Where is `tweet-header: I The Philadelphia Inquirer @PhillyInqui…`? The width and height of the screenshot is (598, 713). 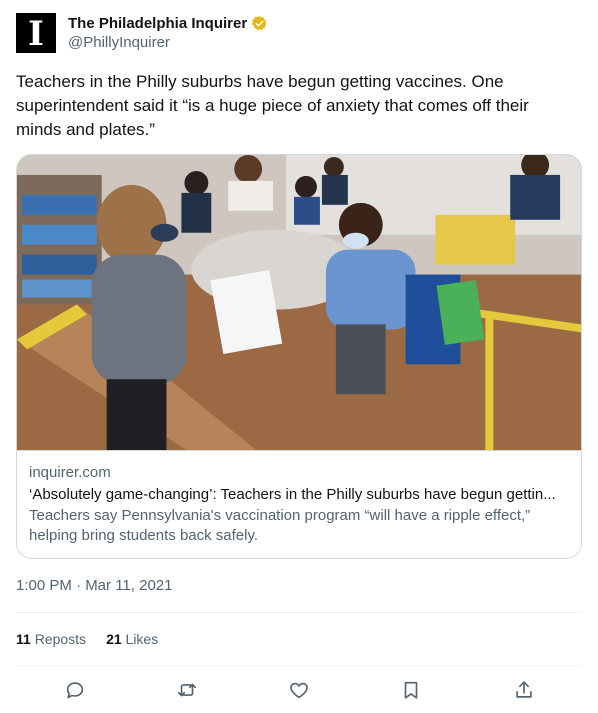
tweet-header: I The Philadelphia Inquirer @PhillyInqui… is located at coordinates (142, 33).